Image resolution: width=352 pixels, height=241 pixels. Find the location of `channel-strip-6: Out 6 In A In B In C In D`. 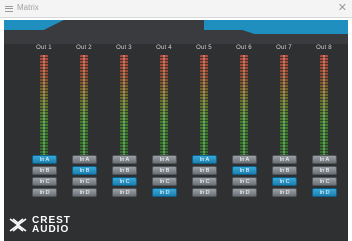

channel-strip-6: Out 6 In A In B In C In D is located at coordinates (244, 130).